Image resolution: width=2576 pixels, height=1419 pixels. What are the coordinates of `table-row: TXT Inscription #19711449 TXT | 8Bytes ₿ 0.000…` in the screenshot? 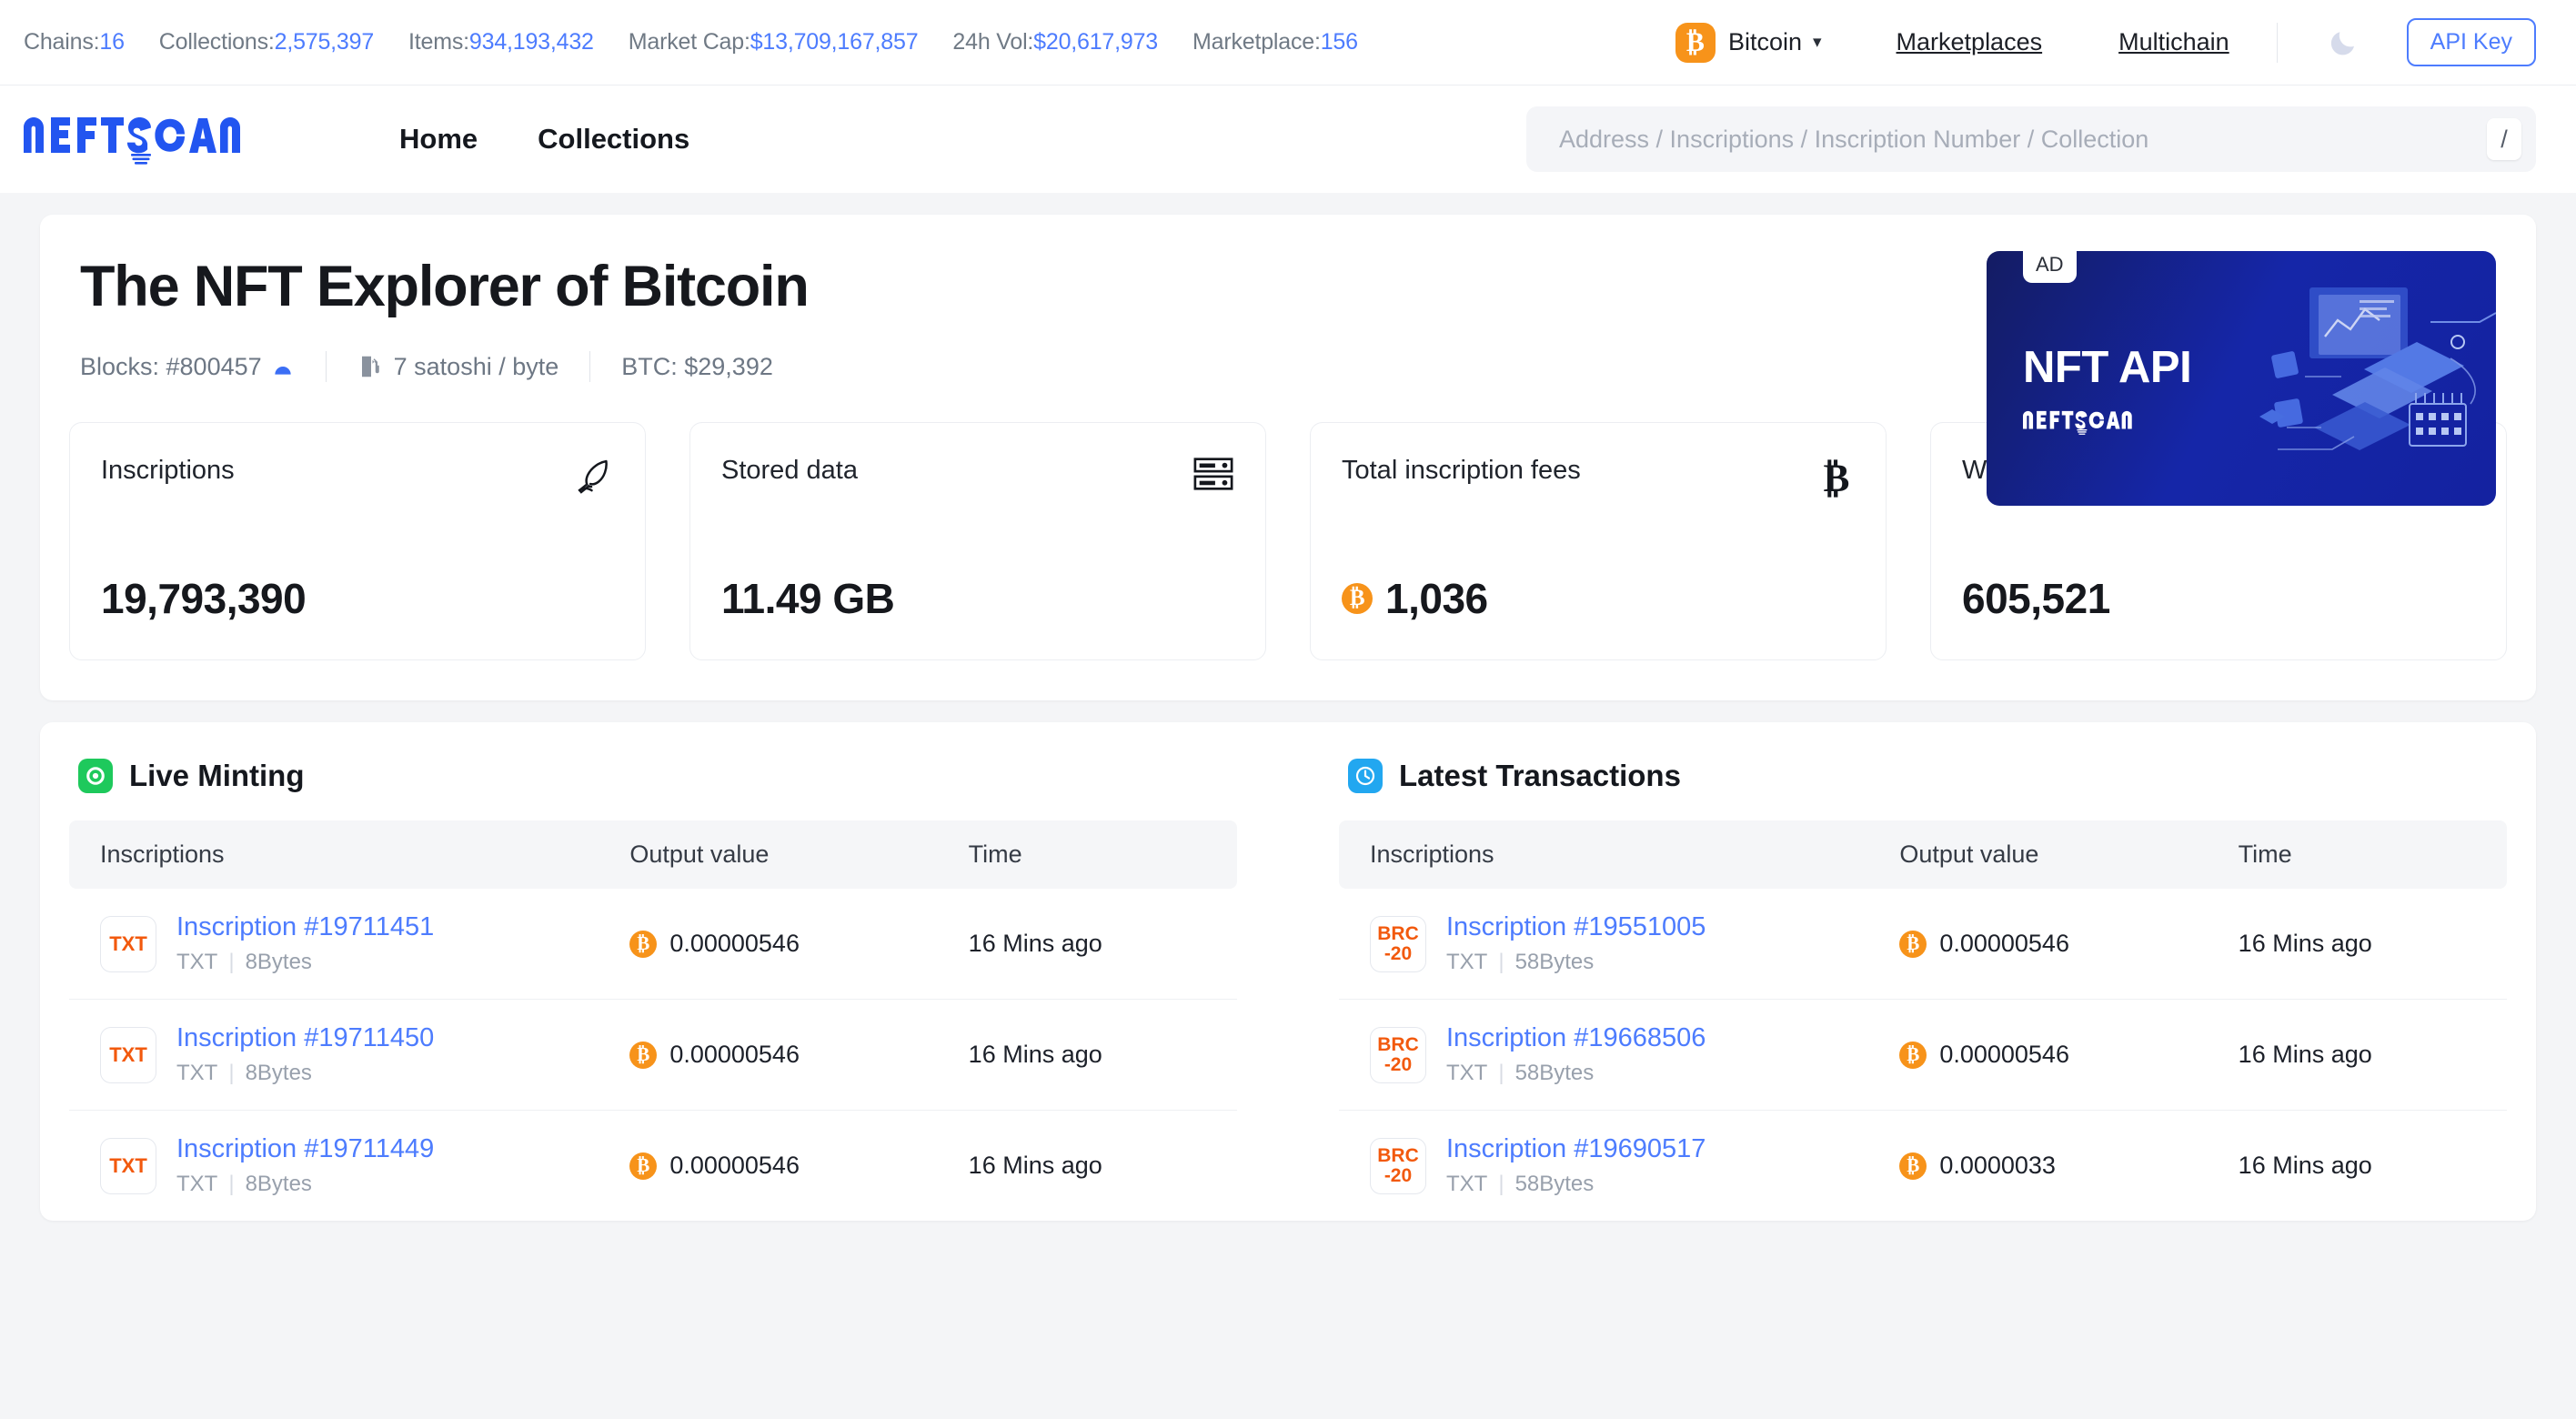 It's located at (653, 1166).